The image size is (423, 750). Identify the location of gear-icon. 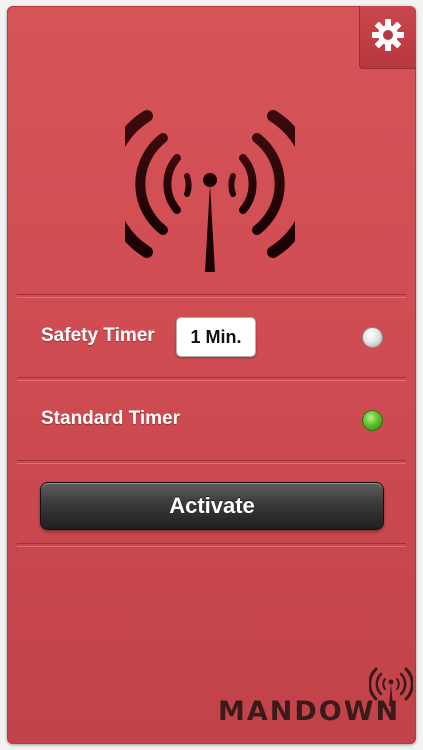
(388, 37).